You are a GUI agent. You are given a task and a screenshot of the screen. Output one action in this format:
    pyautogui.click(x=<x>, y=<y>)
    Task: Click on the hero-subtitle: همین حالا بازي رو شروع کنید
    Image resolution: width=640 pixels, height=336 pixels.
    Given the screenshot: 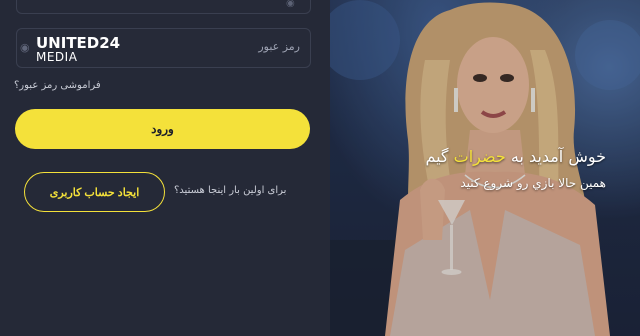 What is the action you would take?
    pyautogui.click(x=533, y=183)
    